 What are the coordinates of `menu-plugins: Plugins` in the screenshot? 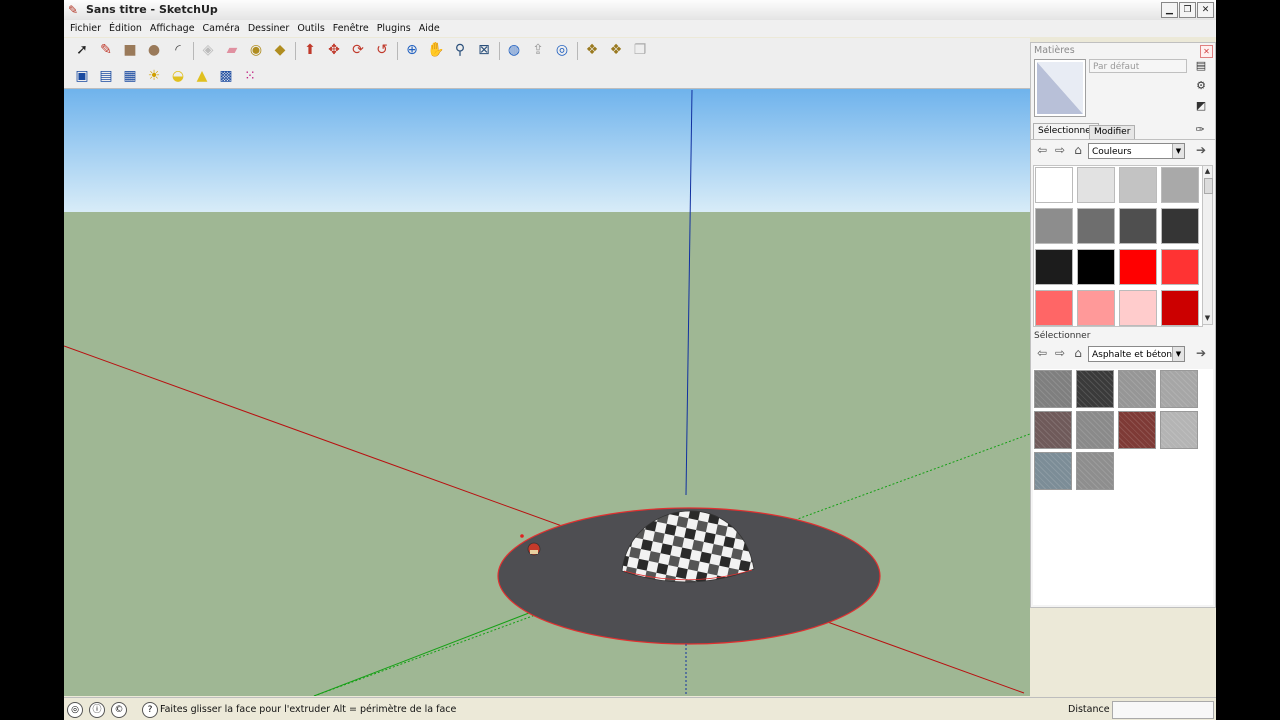 It's located at (394, 28).